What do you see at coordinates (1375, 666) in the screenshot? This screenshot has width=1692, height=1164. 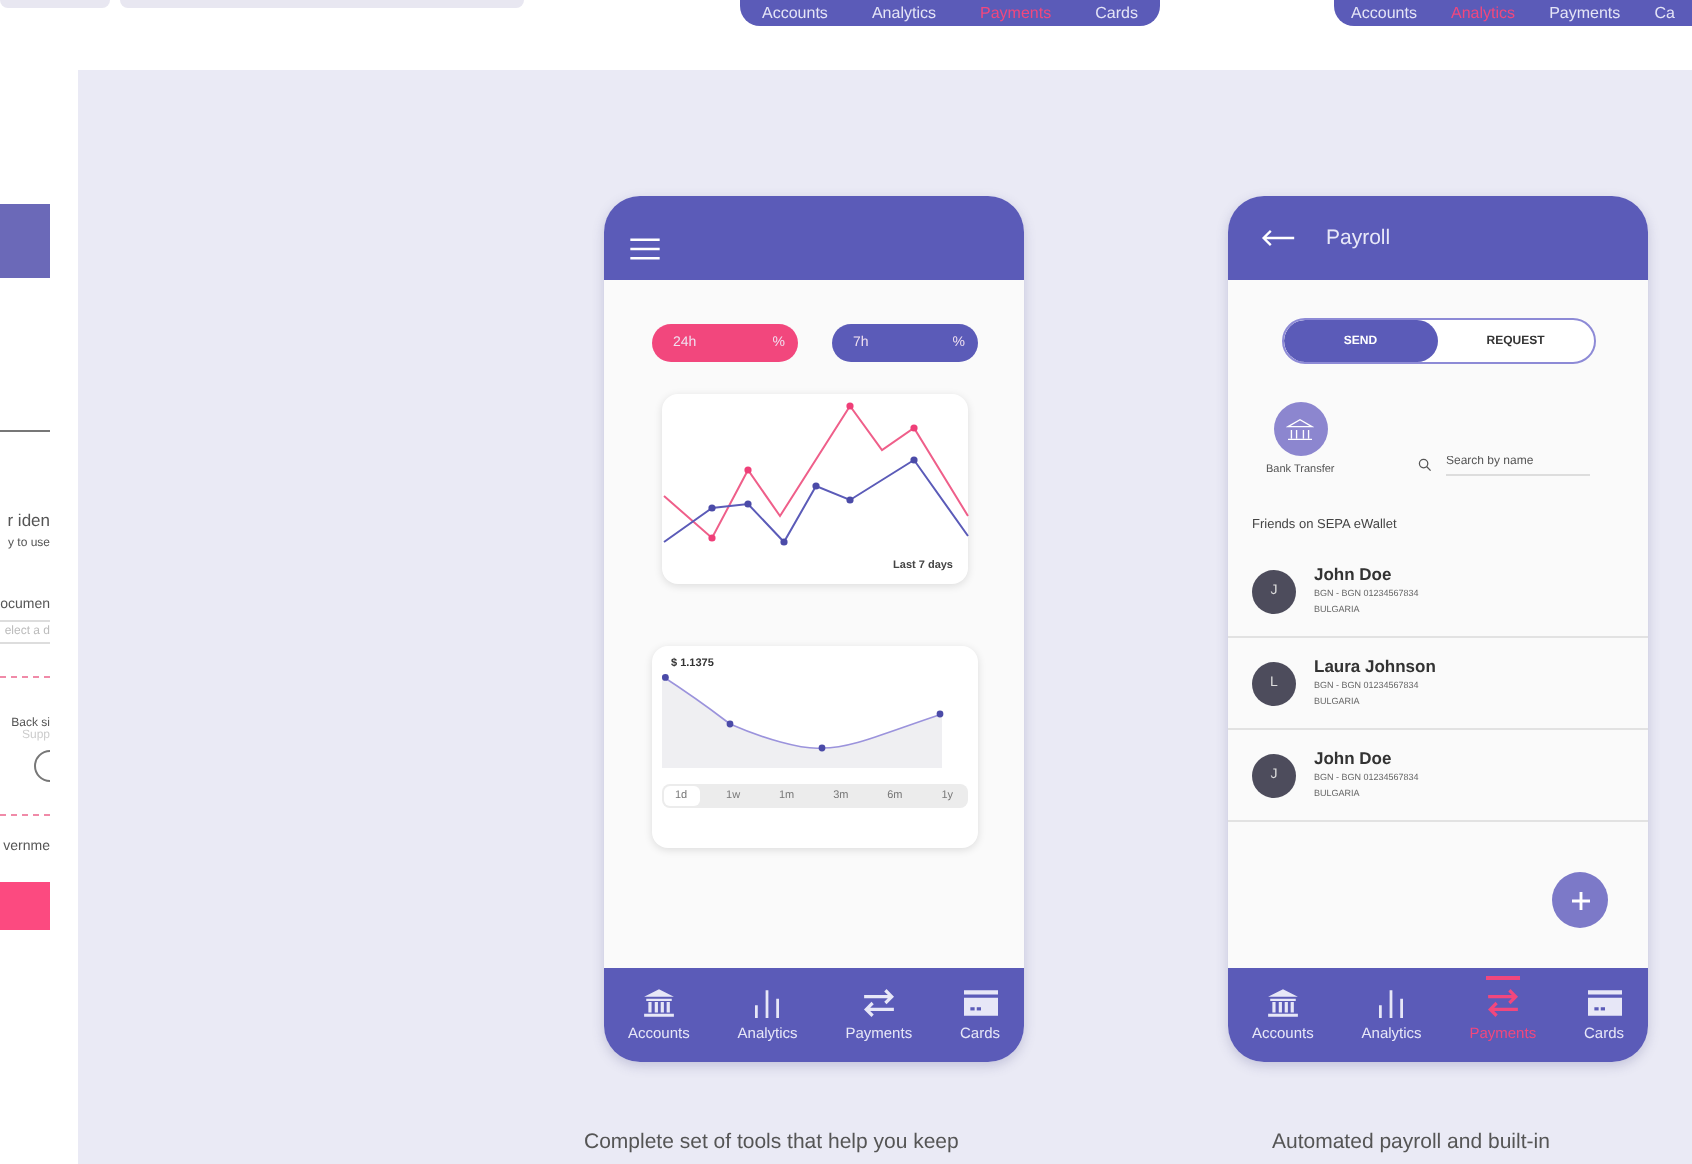 I see `contact-name: Laura Johnson` at bounding box center [1375, 666].